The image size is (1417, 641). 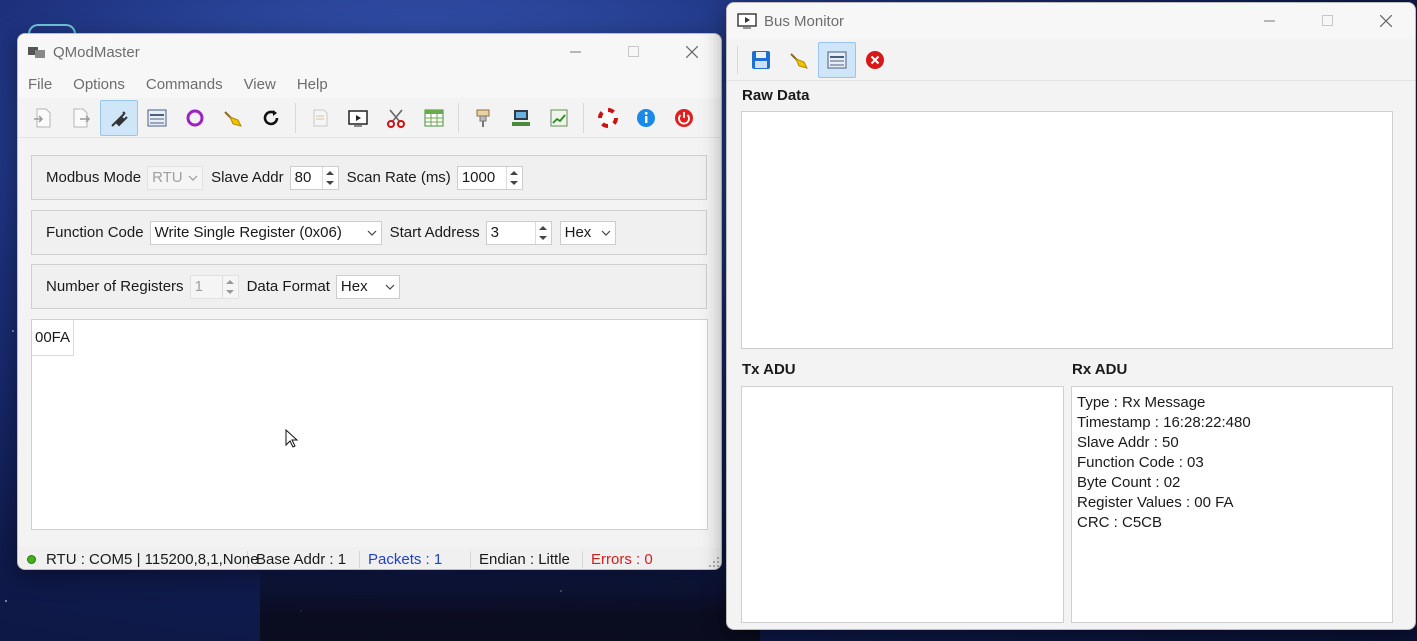 What do you see at coordinates (769, 369) in the screenshot?
I see `tx-adu-label: Tx ADU` at bounding box center [769, 369].